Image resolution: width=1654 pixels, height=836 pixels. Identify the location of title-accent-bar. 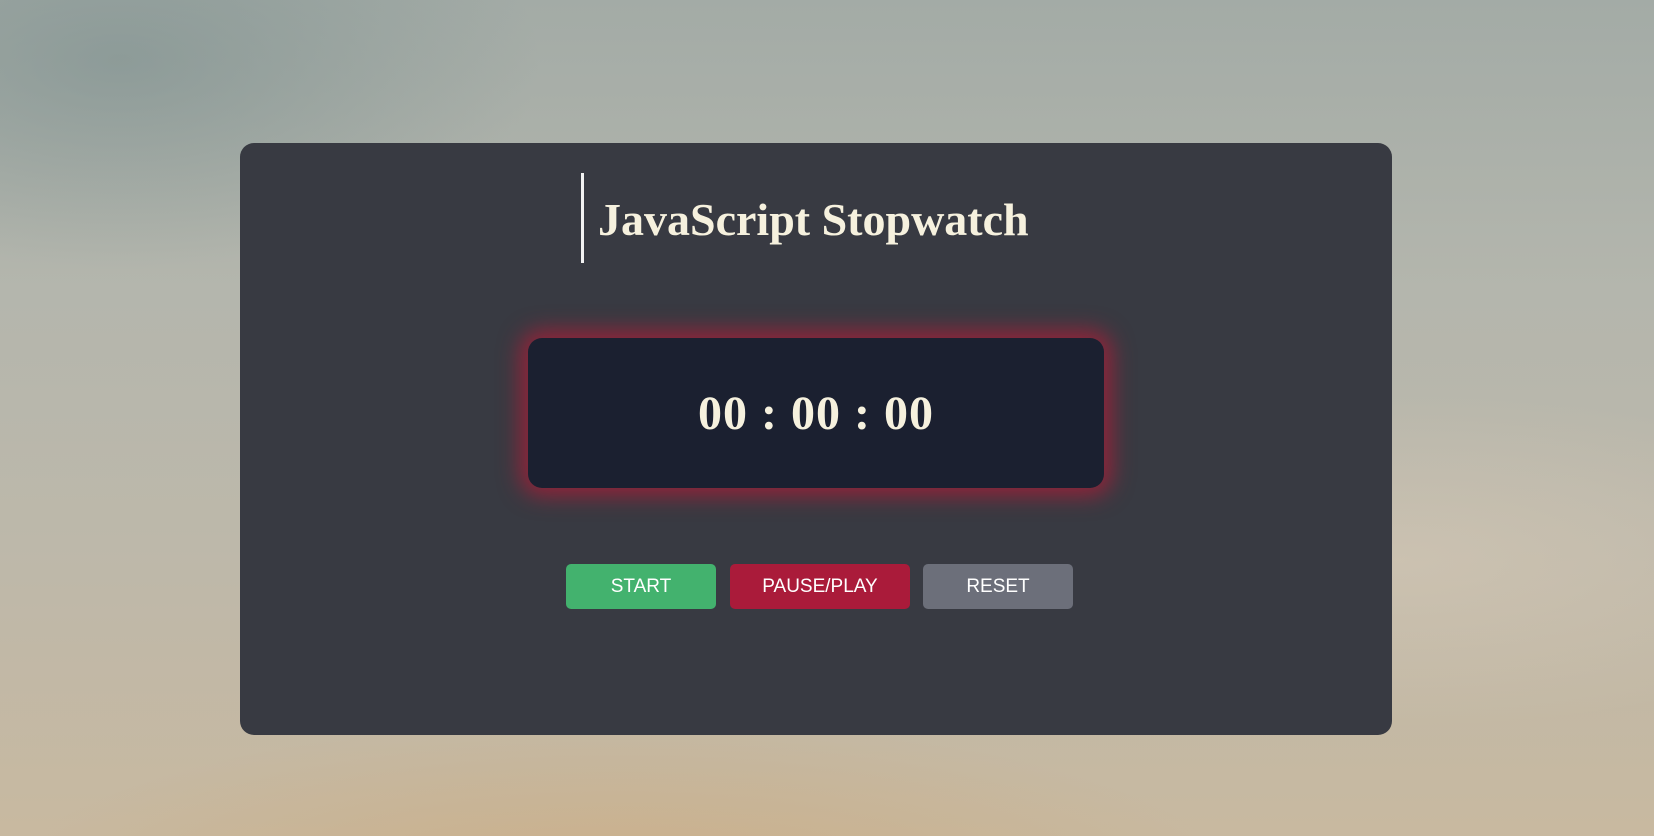
(582, 218).